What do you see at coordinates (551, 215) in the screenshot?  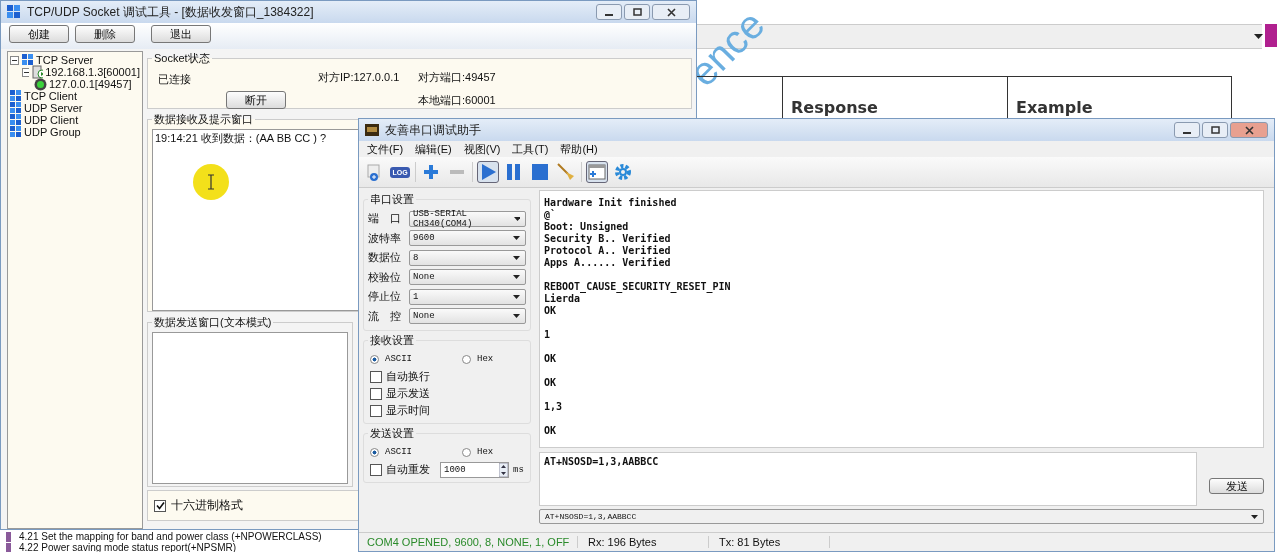 I see `output-line: @`` at bounding box center [551, 215].